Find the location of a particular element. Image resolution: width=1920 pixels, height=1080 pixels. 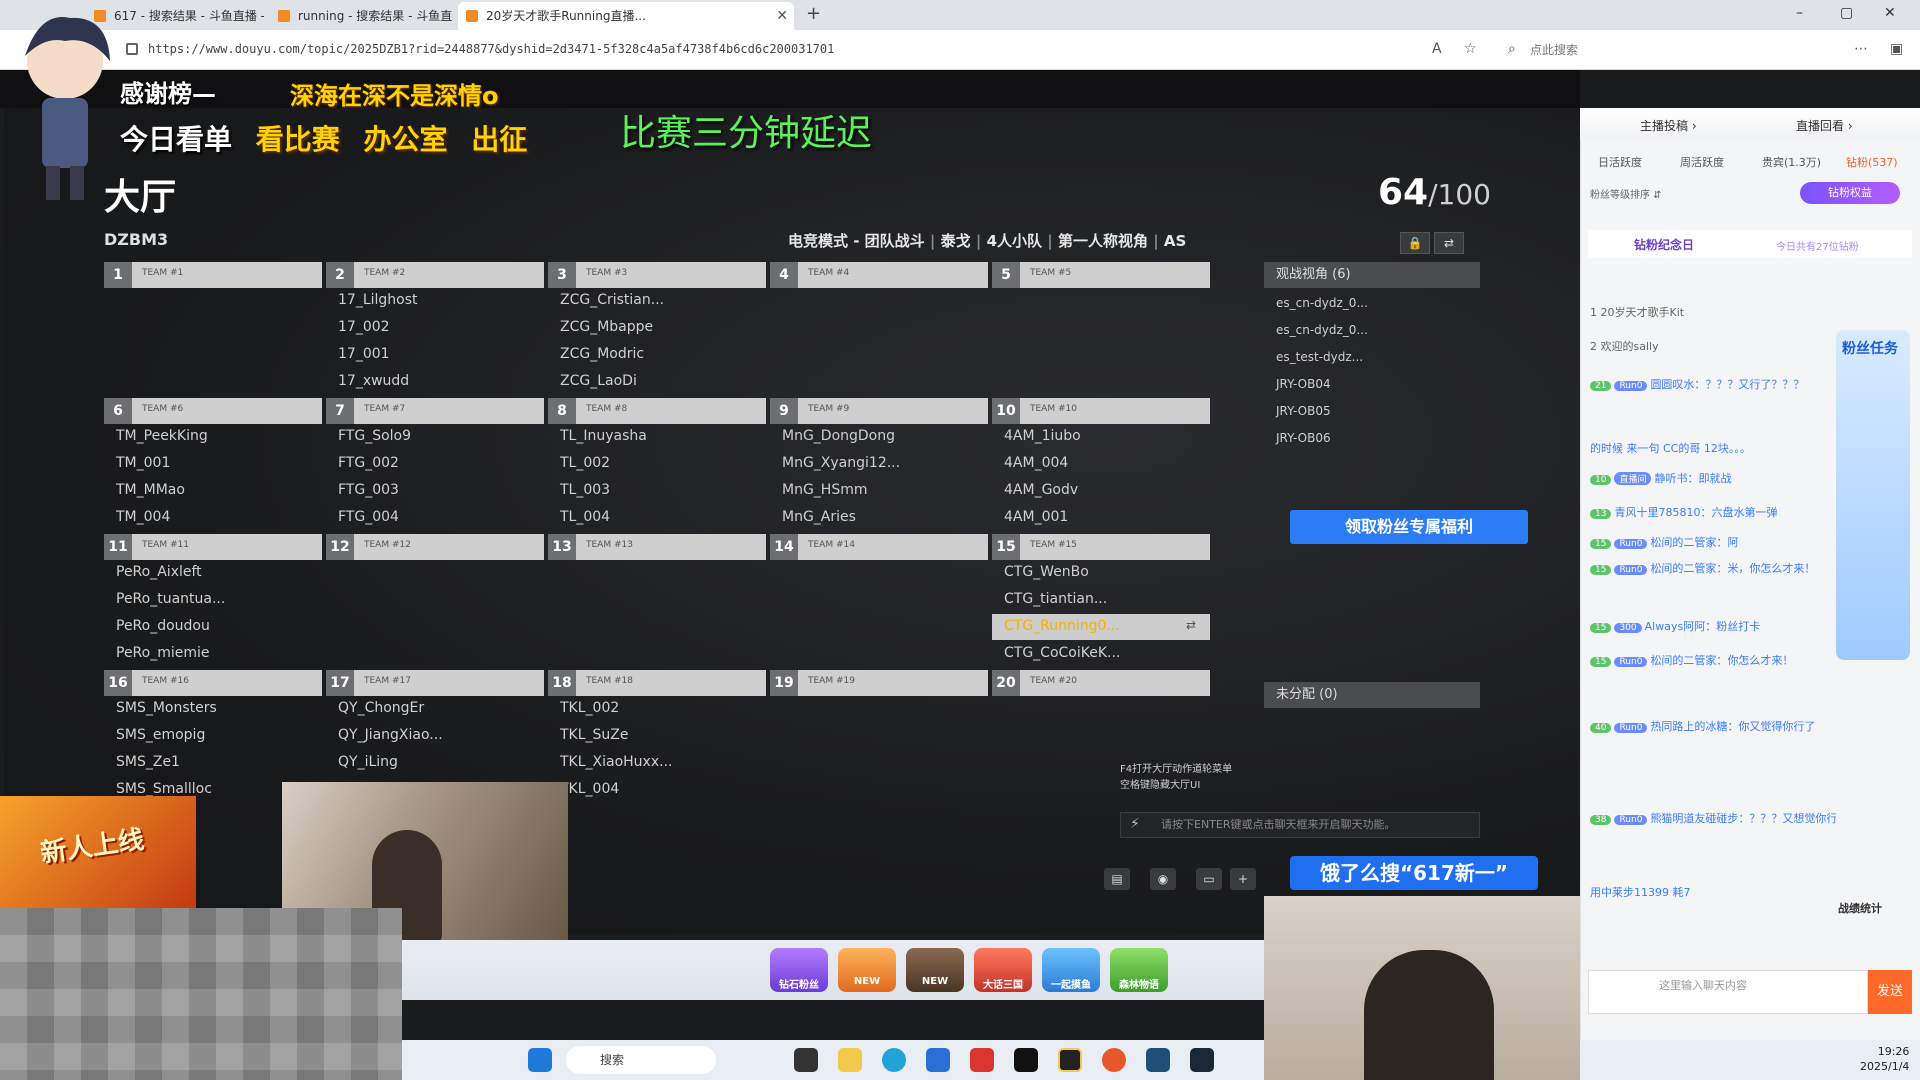

edge-browser-icon is located at coordinates (894, 1060).